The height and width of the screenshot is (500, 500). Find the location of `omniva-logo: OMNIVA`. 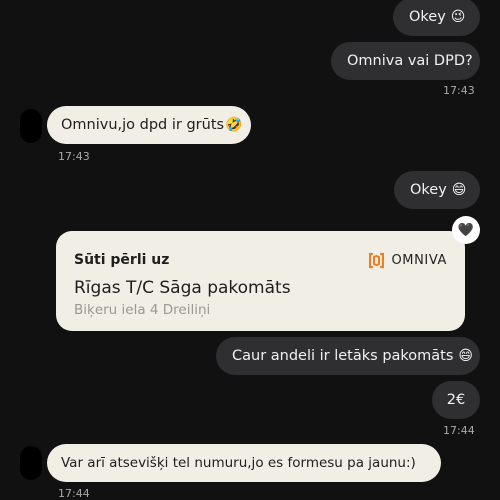

omniva-logo: OMNIVA is located at coordinates (408, 260).